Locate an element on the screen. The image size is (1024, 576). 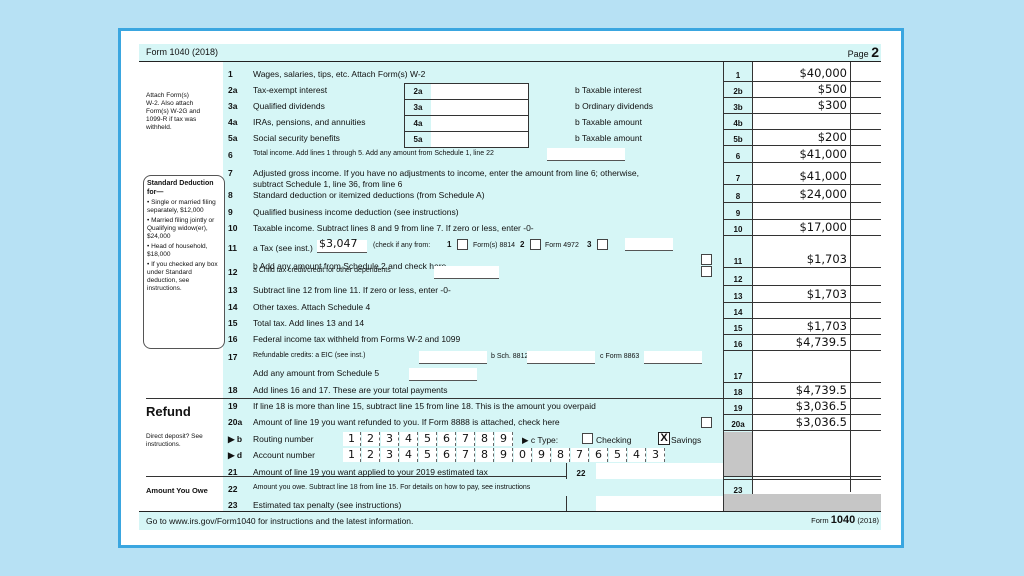
line-box-label: 14 is located at coordinates (738, 312).